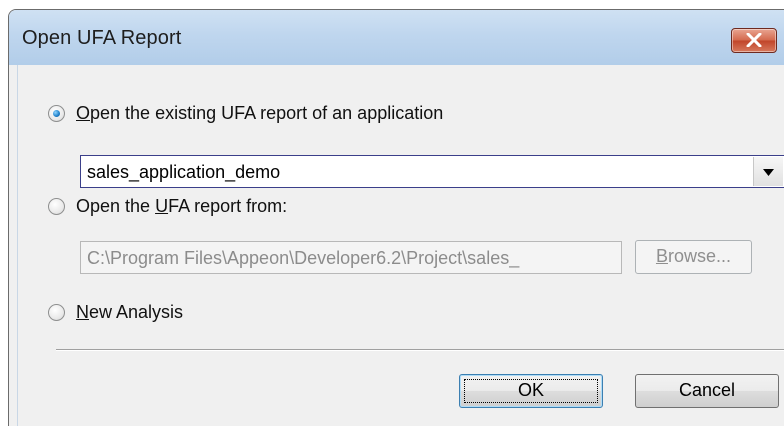  What do you see at coordinates (102, 38) in the screenshot?
I see `window-title: Open UFA Report` at bounding box center [102, 38].